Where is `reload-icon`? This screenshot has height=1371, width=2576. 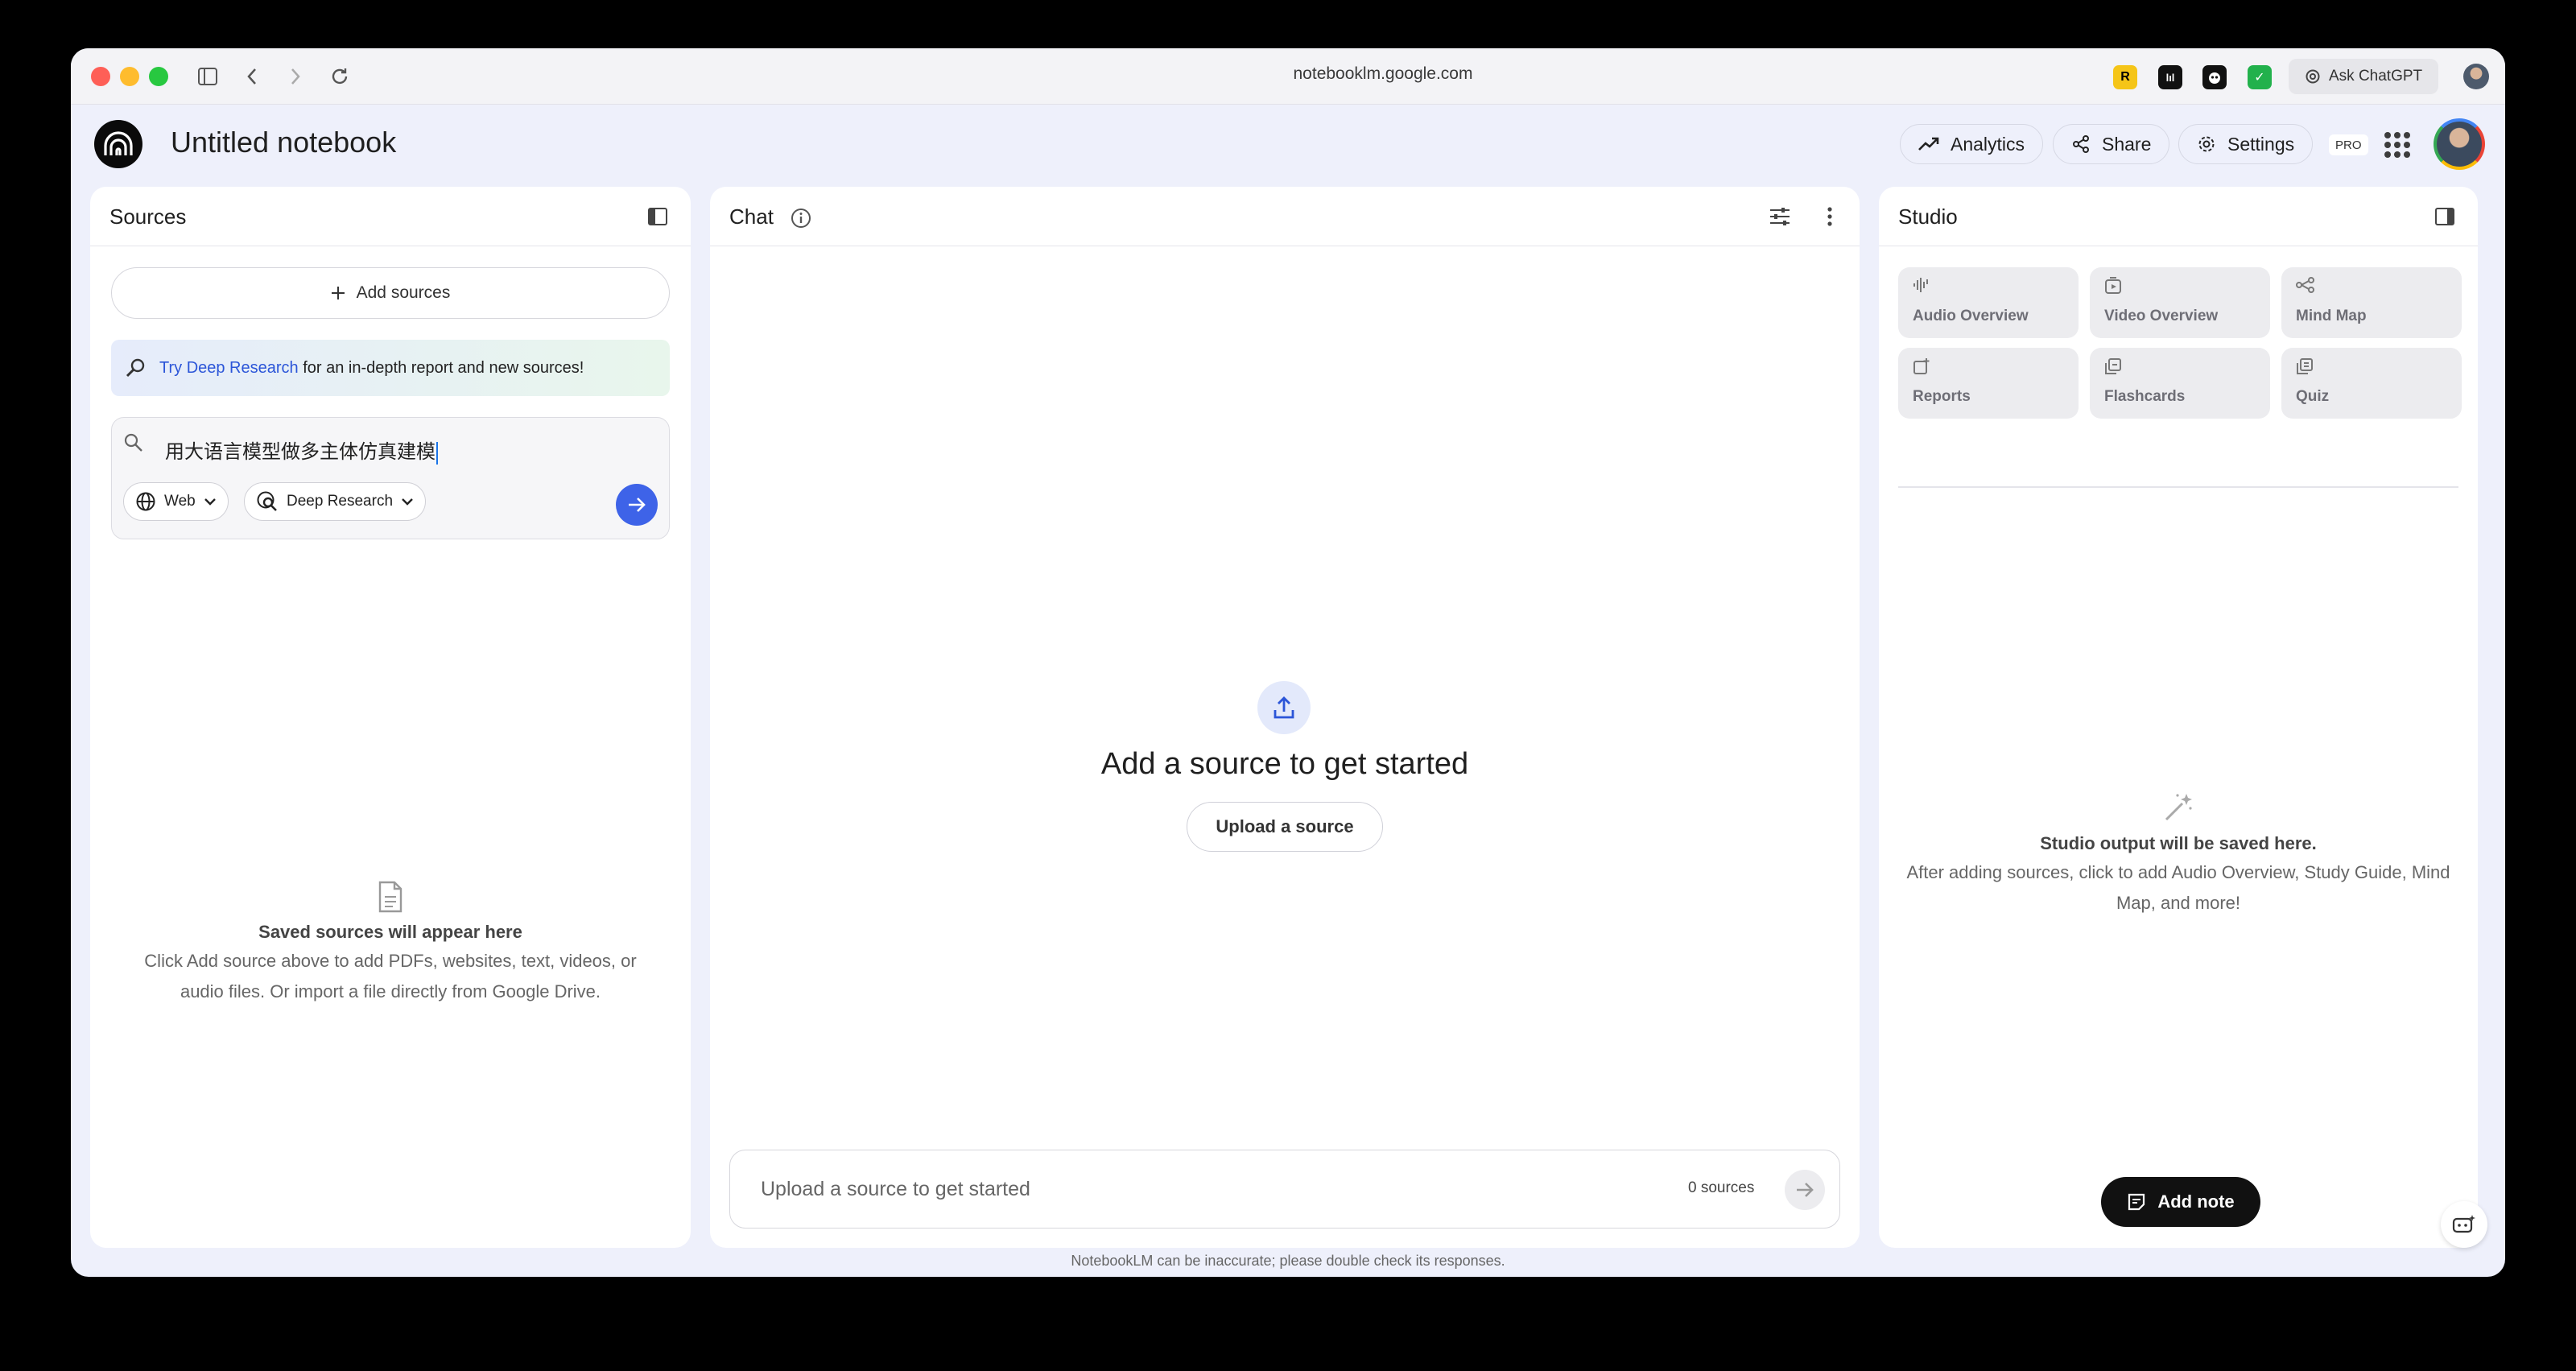
reload-icon is located at coordinates (339, 77).